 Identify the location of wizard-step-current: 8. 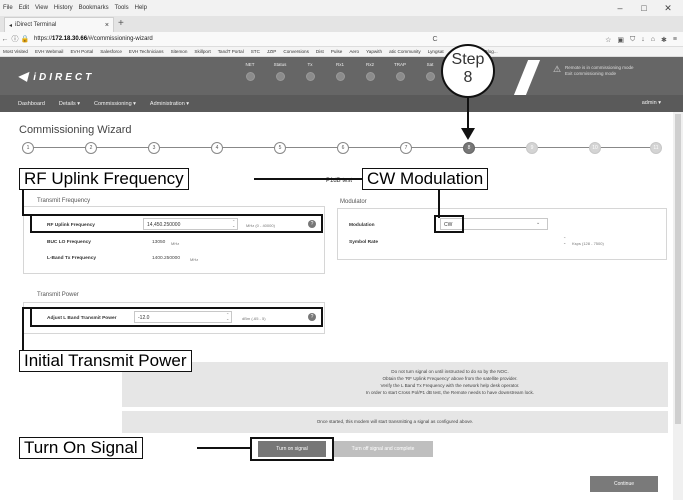
(469, 148).